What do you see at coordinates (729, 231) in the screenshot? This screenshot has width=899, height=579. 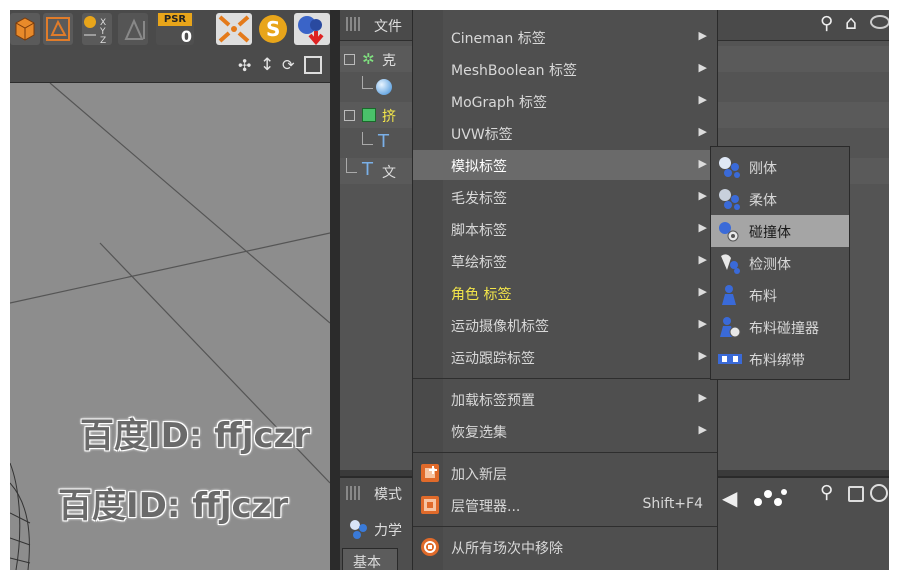 I see `collider-body-icon` at bounding box center [729, 231].